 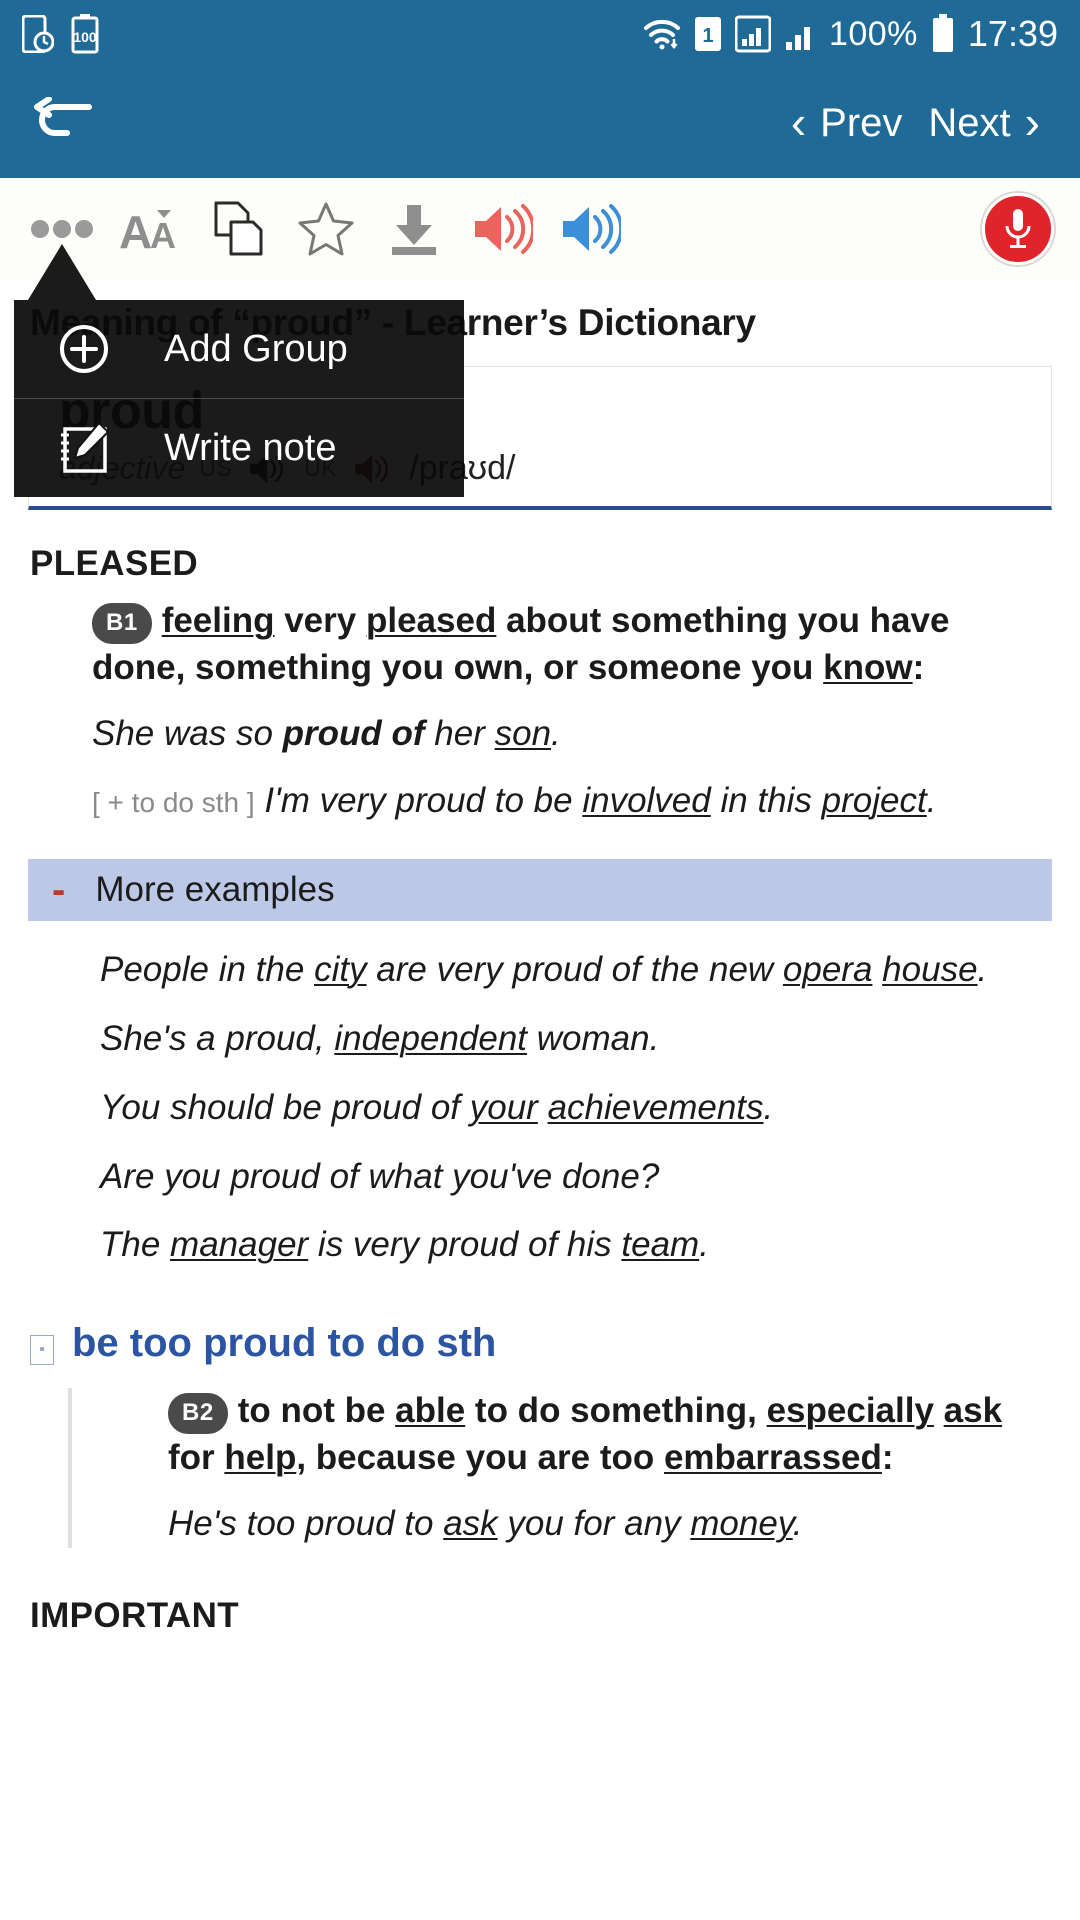 I want to click on sense-heading: PLEASED, so click(x=114, y=563).